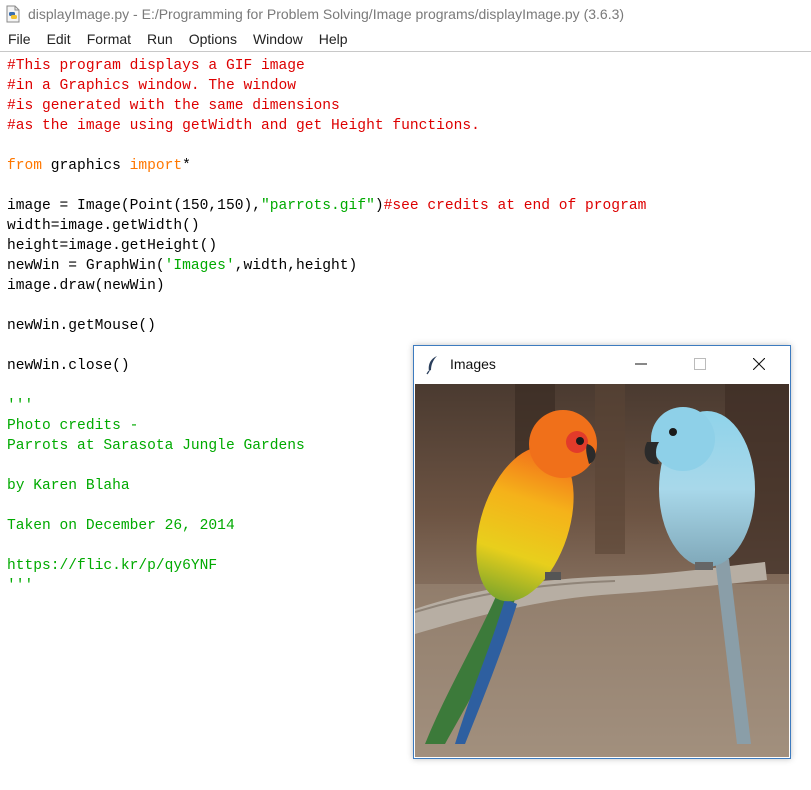 This screenshot has width=811, height=790. I want to click on menu-window: Window, so click(278, 39).